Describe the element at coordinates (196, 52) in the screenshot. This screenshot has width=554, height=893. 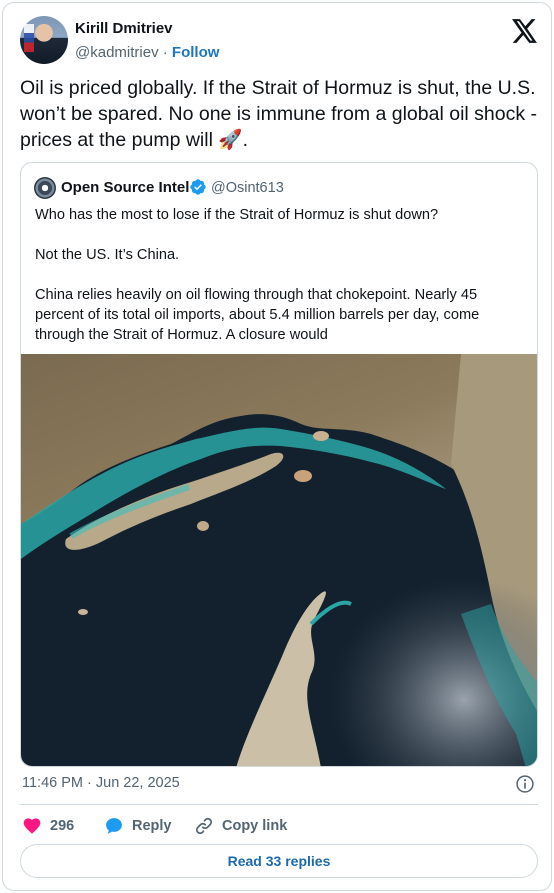
I see `follow-button: Follow` at that location.